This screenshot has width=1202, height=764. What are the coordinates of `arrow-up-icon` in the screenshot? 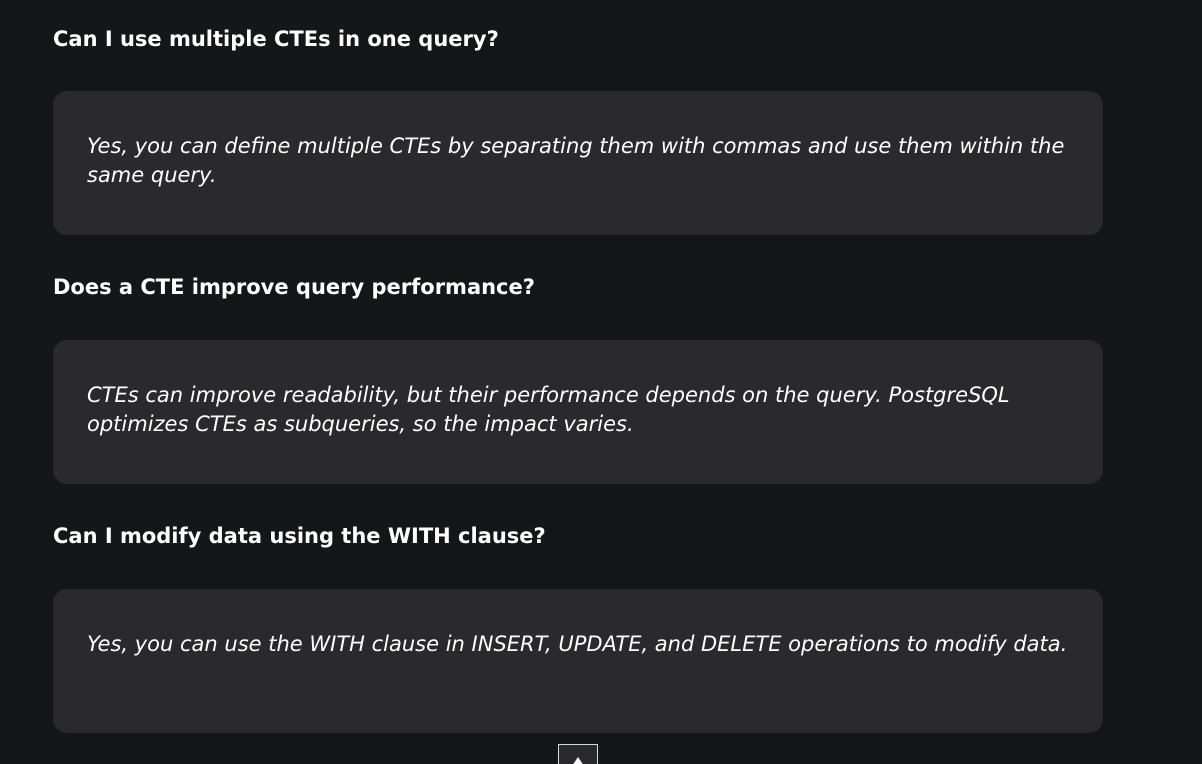 It's located at (578, 760).